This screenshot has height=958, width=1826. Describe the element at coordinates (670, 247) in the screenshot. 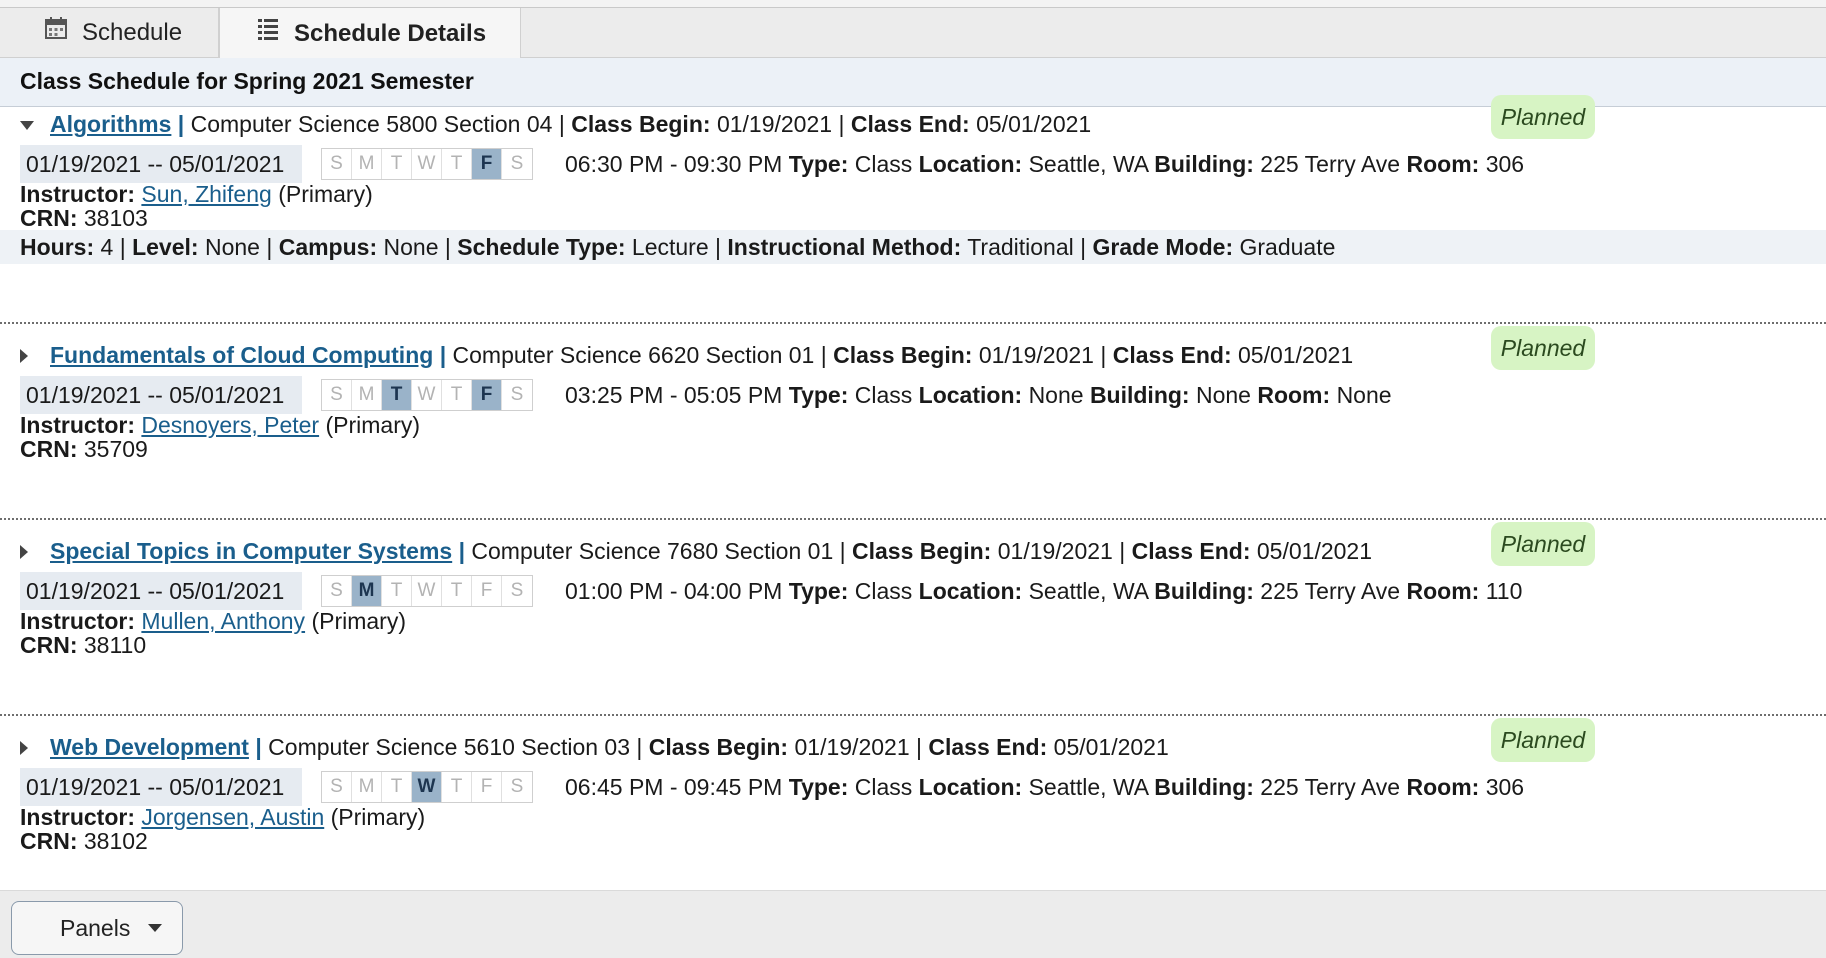

I see `schedule-type-value: Lecture` at that location.